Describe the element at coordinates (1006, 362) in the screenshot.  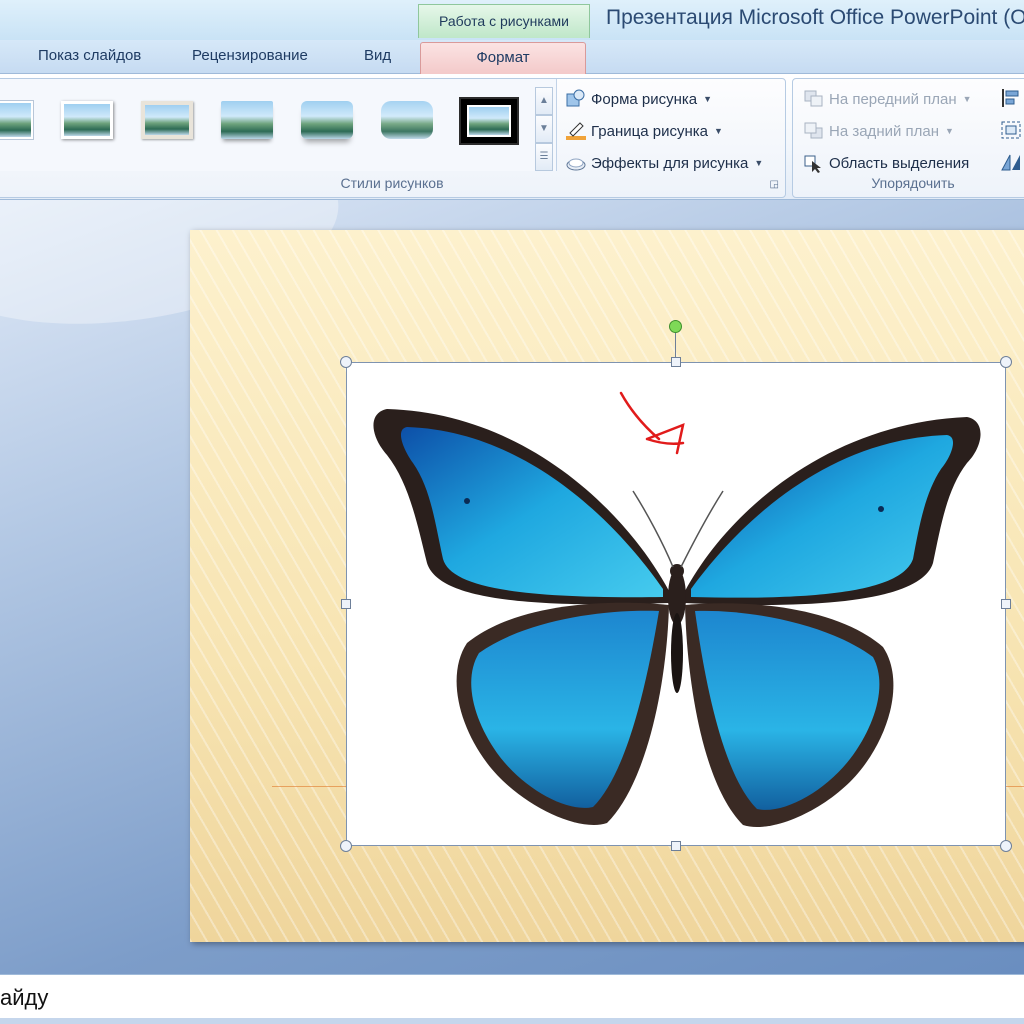
I see `resize-handle-top-right` at that location.